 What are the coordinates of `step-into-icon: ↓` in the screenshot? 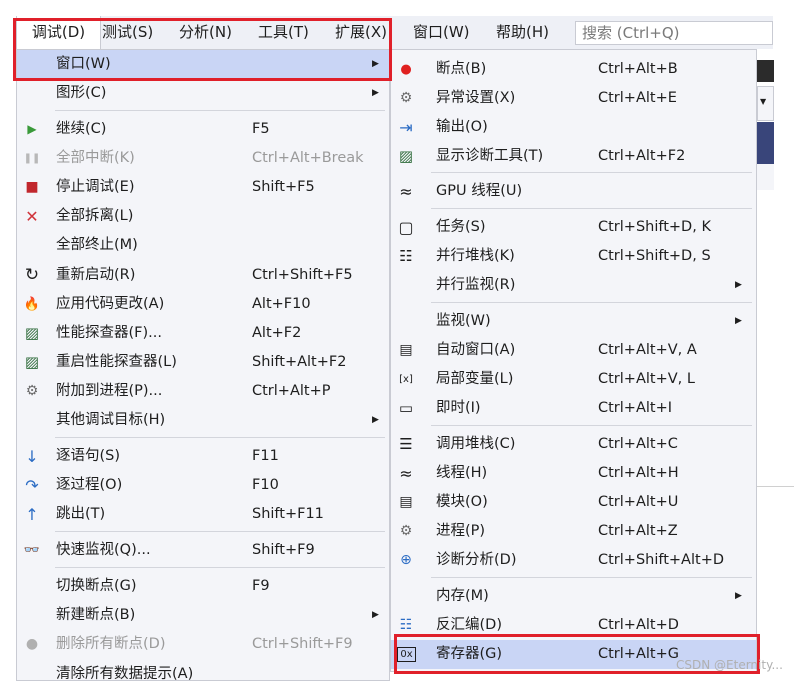 It's located at (32, 456).